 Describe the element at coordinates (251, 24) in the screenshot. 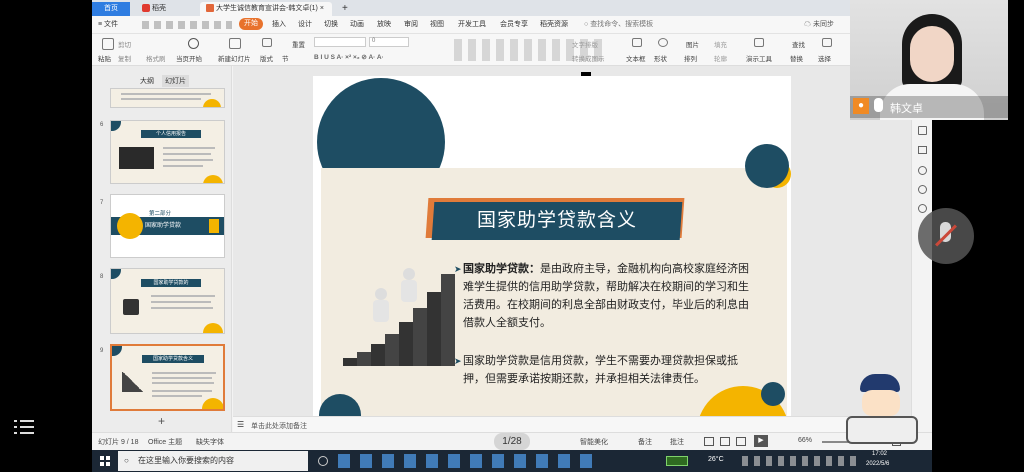

I see `menu-start: 开始` at that location.